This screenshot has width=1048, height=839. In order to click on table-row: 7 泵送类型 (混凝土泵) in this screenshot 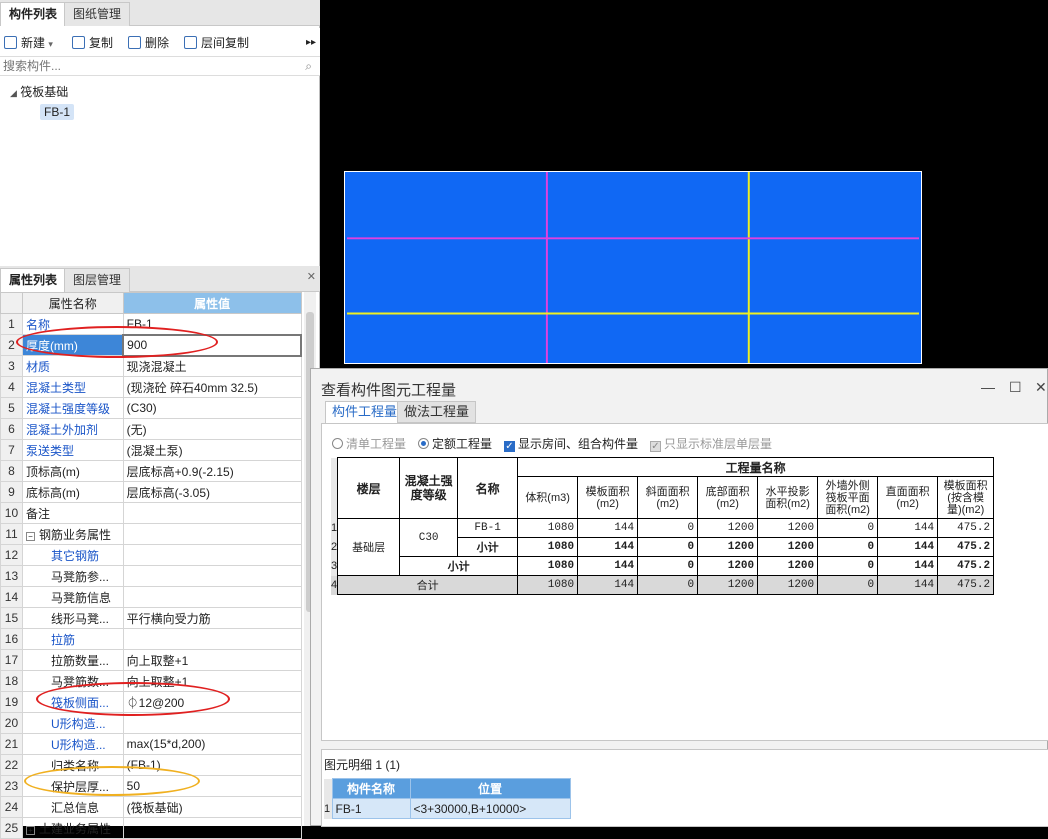, I will do `click(151, 450)`.